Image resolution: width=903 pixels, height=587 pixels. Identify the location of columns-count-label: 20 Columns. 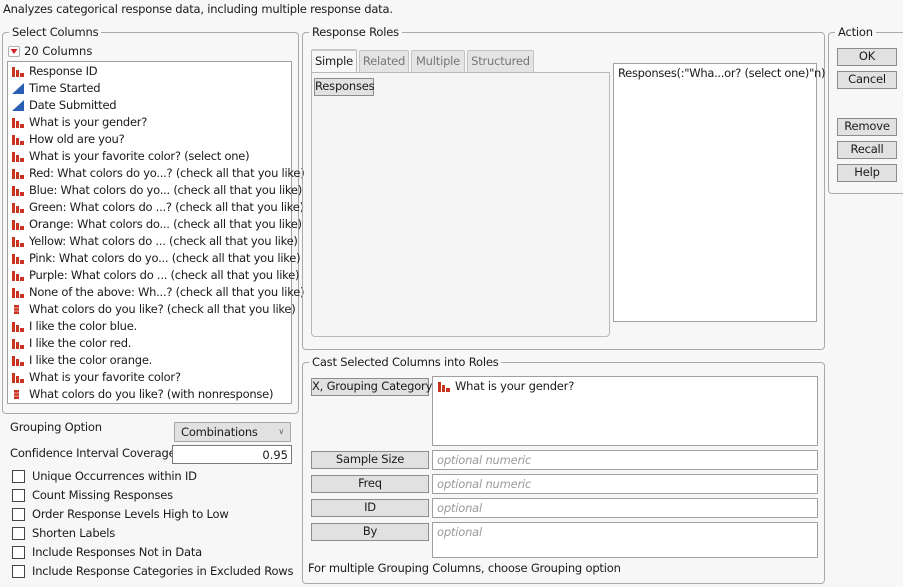
(58, 51).